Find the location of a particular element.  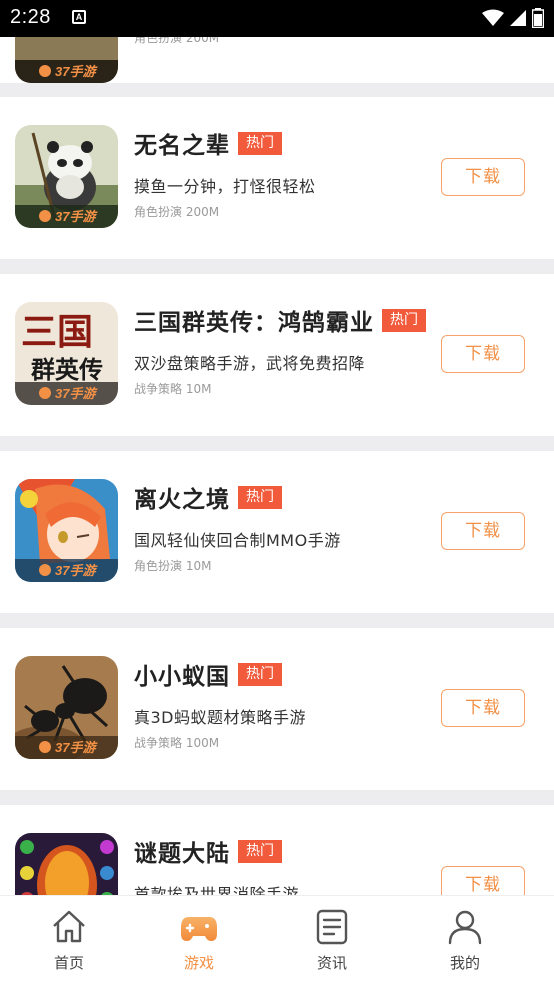

title-row: 三国群英传：鸿鹄霸业 热门 is located at coordinates (280, 321).